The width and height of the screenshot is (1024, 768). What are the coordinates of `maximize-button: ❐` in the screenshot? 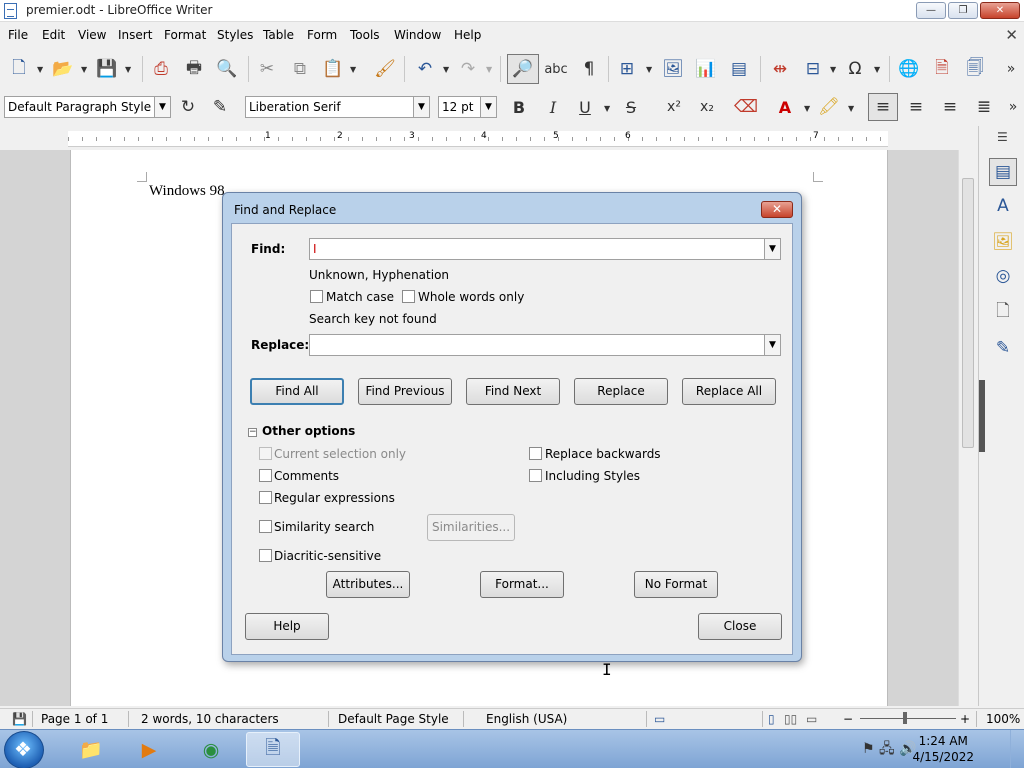 It's located at (963, 10).